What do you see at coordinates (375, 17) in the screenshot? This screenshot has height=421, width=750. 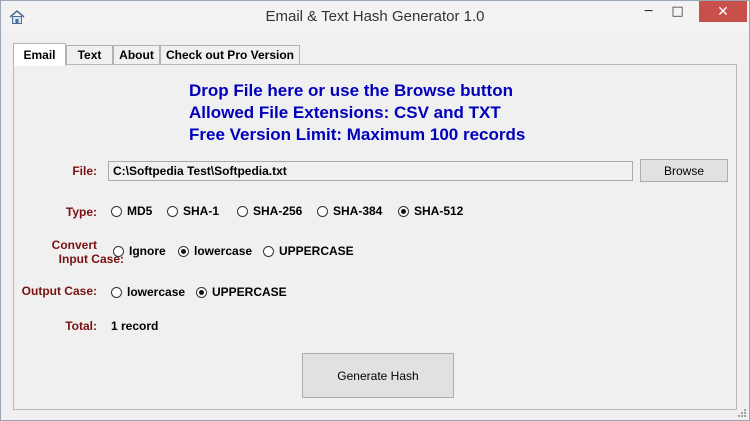 I see `title-bar: Email & Text Hash Generator 1.0 ─ □ ✕` at bounding box center [375, 17].